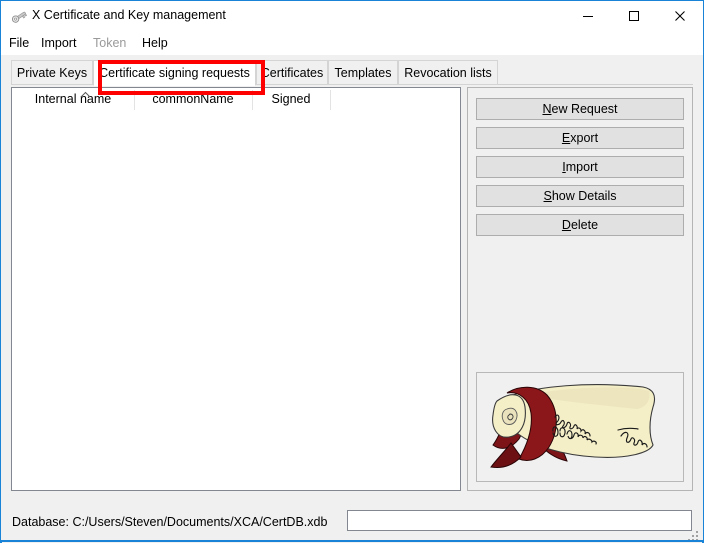  I want to click on maximize-icon, so click(634, 16).